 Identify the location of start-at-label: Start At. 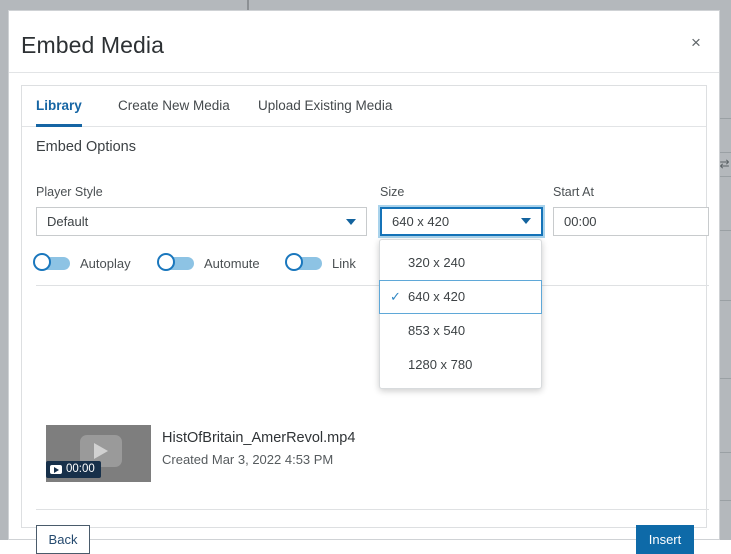
(573, 192).